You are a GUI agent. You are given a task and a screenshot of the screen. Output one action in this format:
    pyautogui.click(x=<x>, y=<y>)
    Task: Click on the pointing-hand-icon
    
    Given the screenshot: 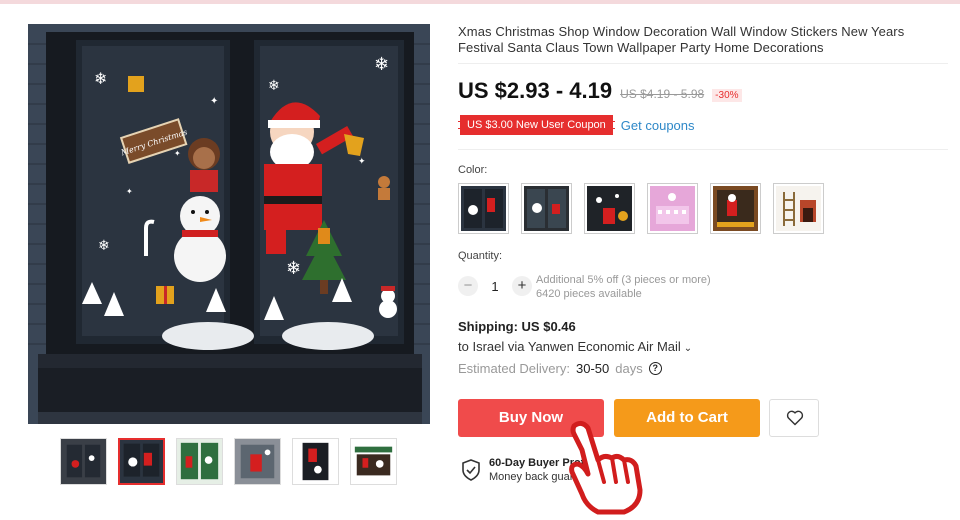 What is the action you would take?
    pyautogui.click(x=606, y=467)
    